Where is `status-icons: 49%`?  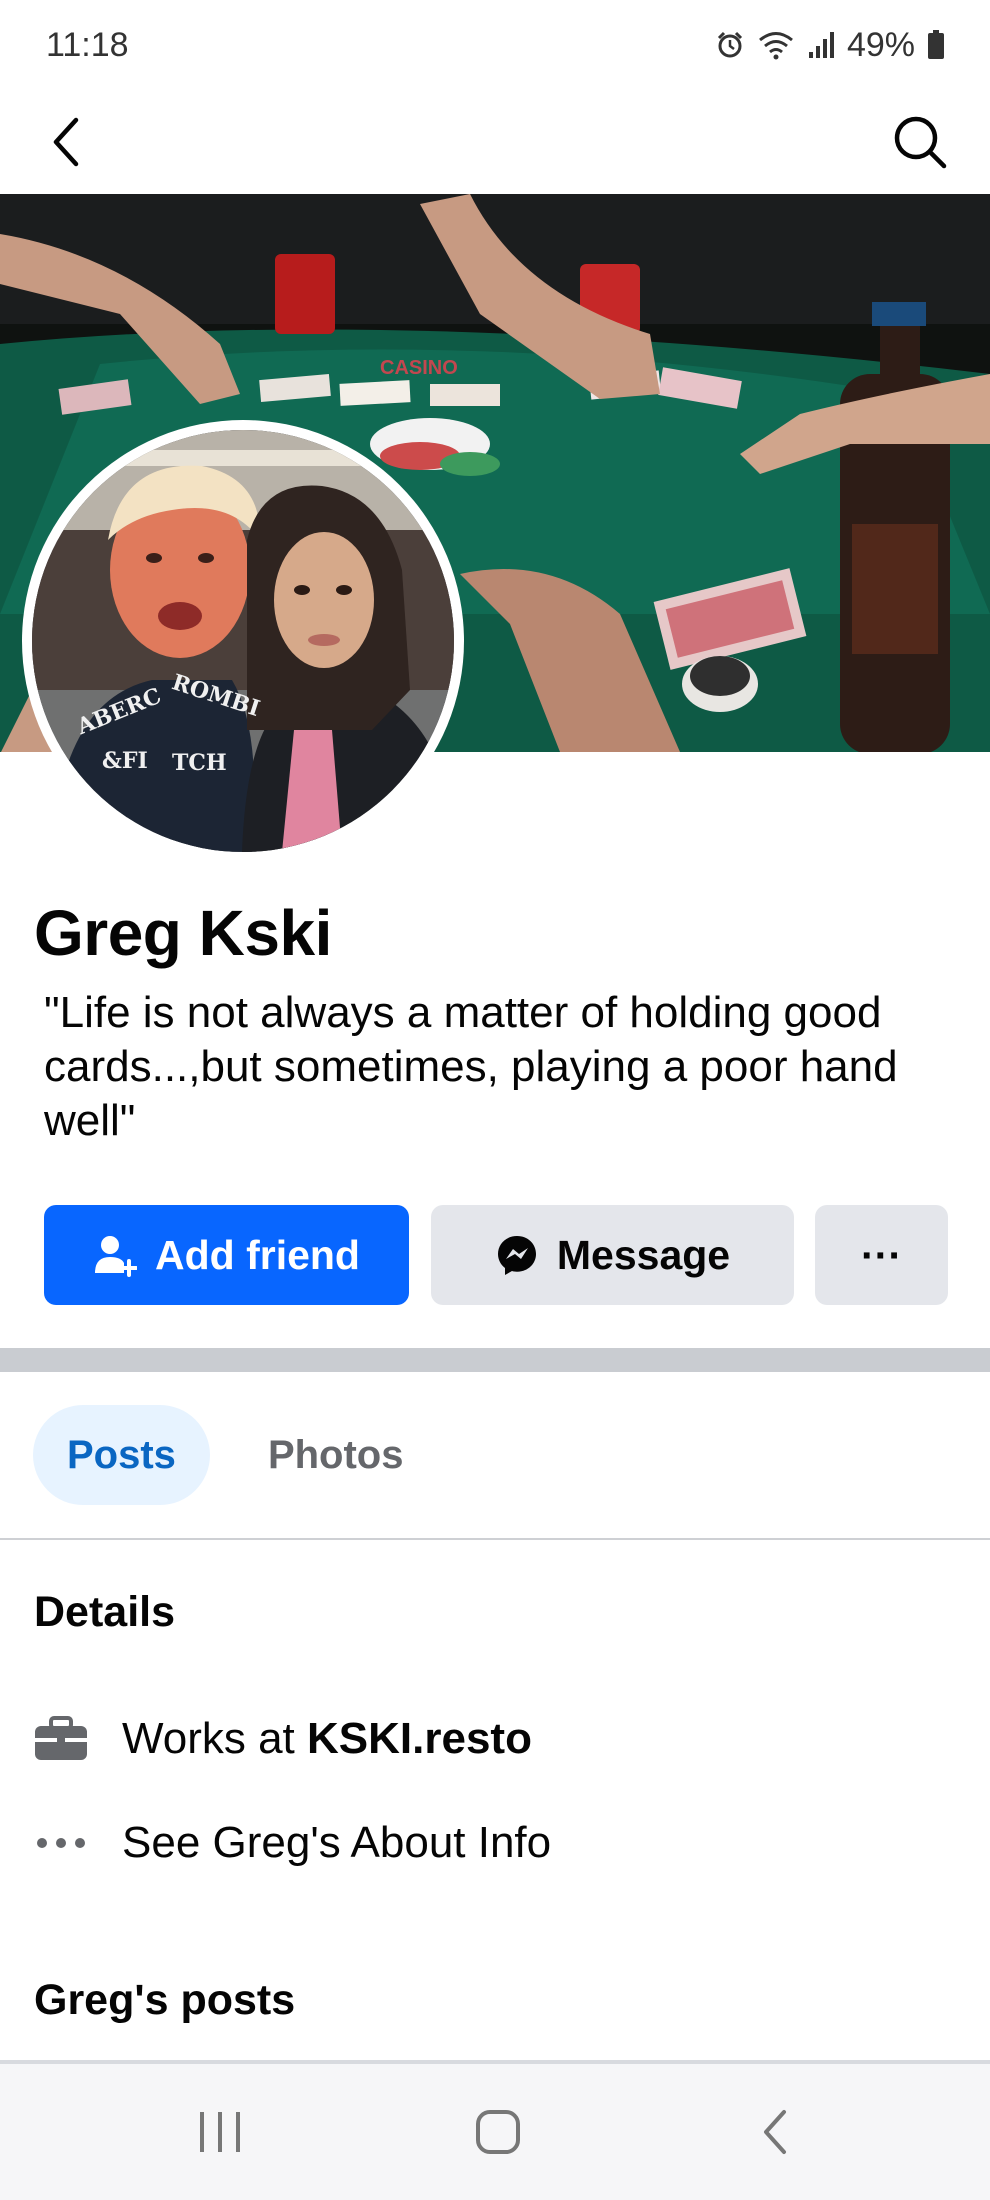
status-icons: 49% is located at coordinates (830, 45).